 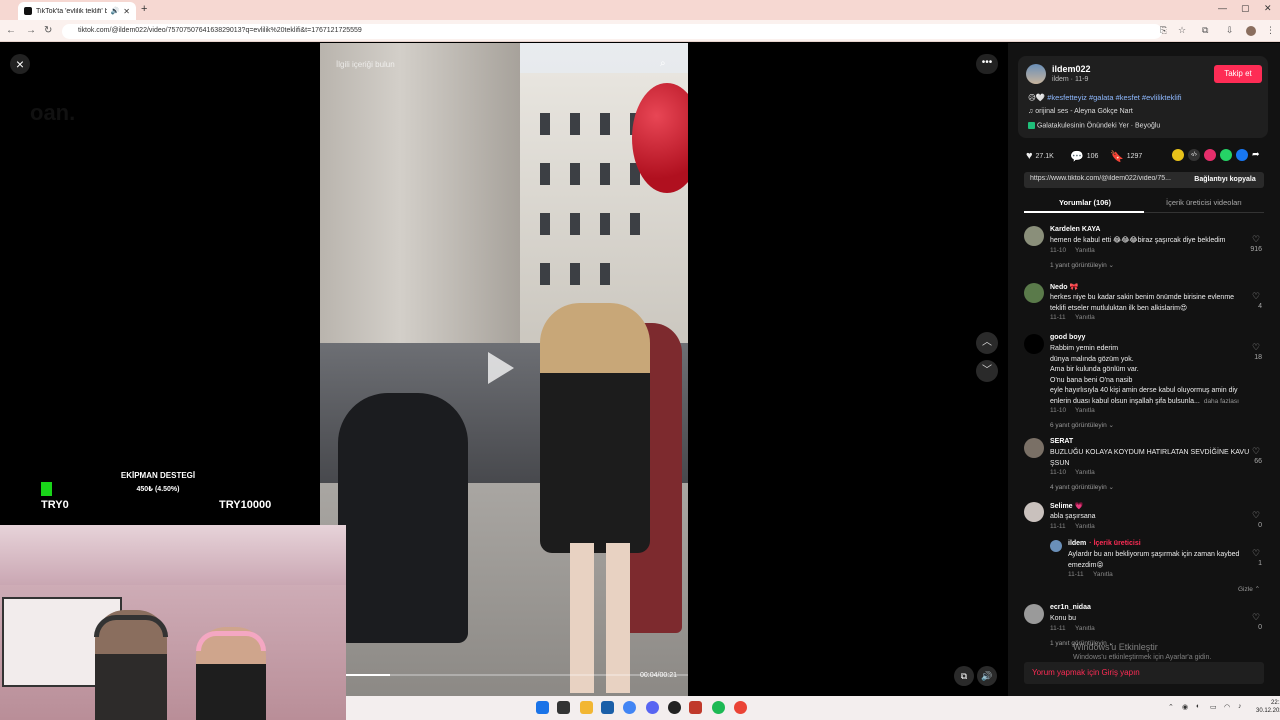 I want to click on commenter-name: Nedo 🎀, so click(x=1064, y=287).